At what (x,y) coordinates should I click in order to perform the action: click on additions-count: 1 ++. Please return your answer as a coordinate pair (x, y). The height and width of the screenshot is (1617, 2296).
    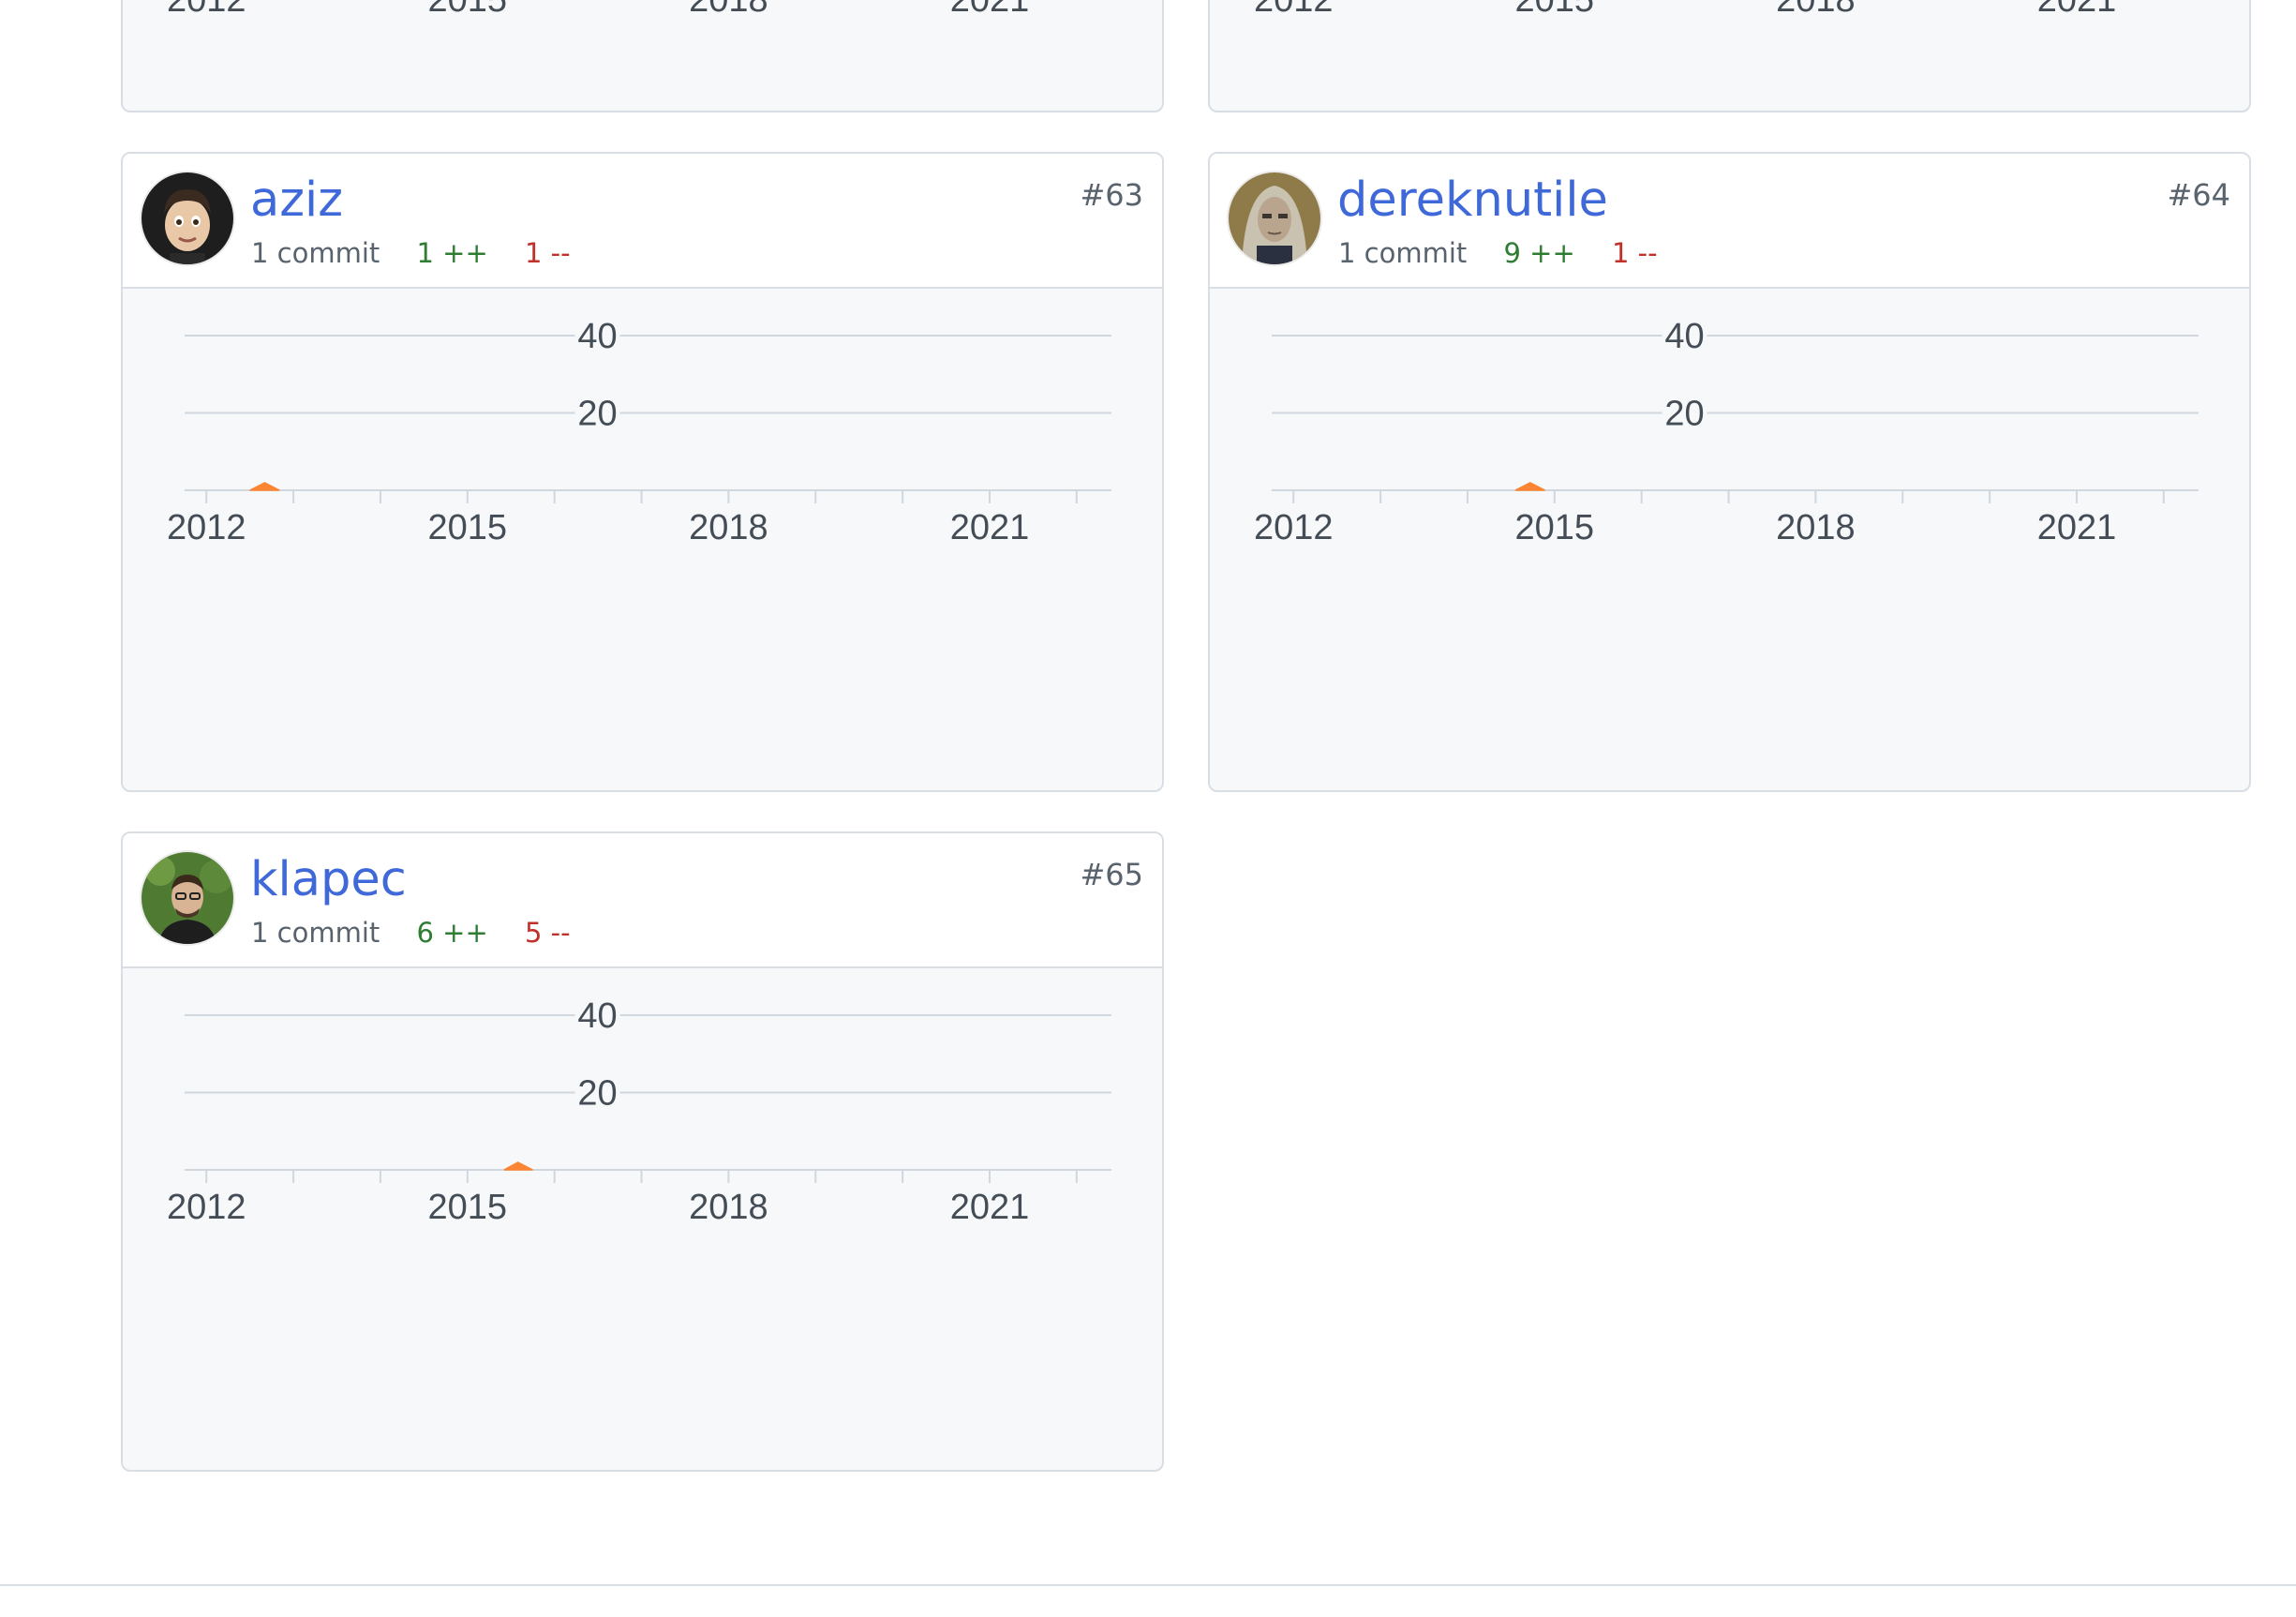
    Looking at the image, I should click on (452, 253).